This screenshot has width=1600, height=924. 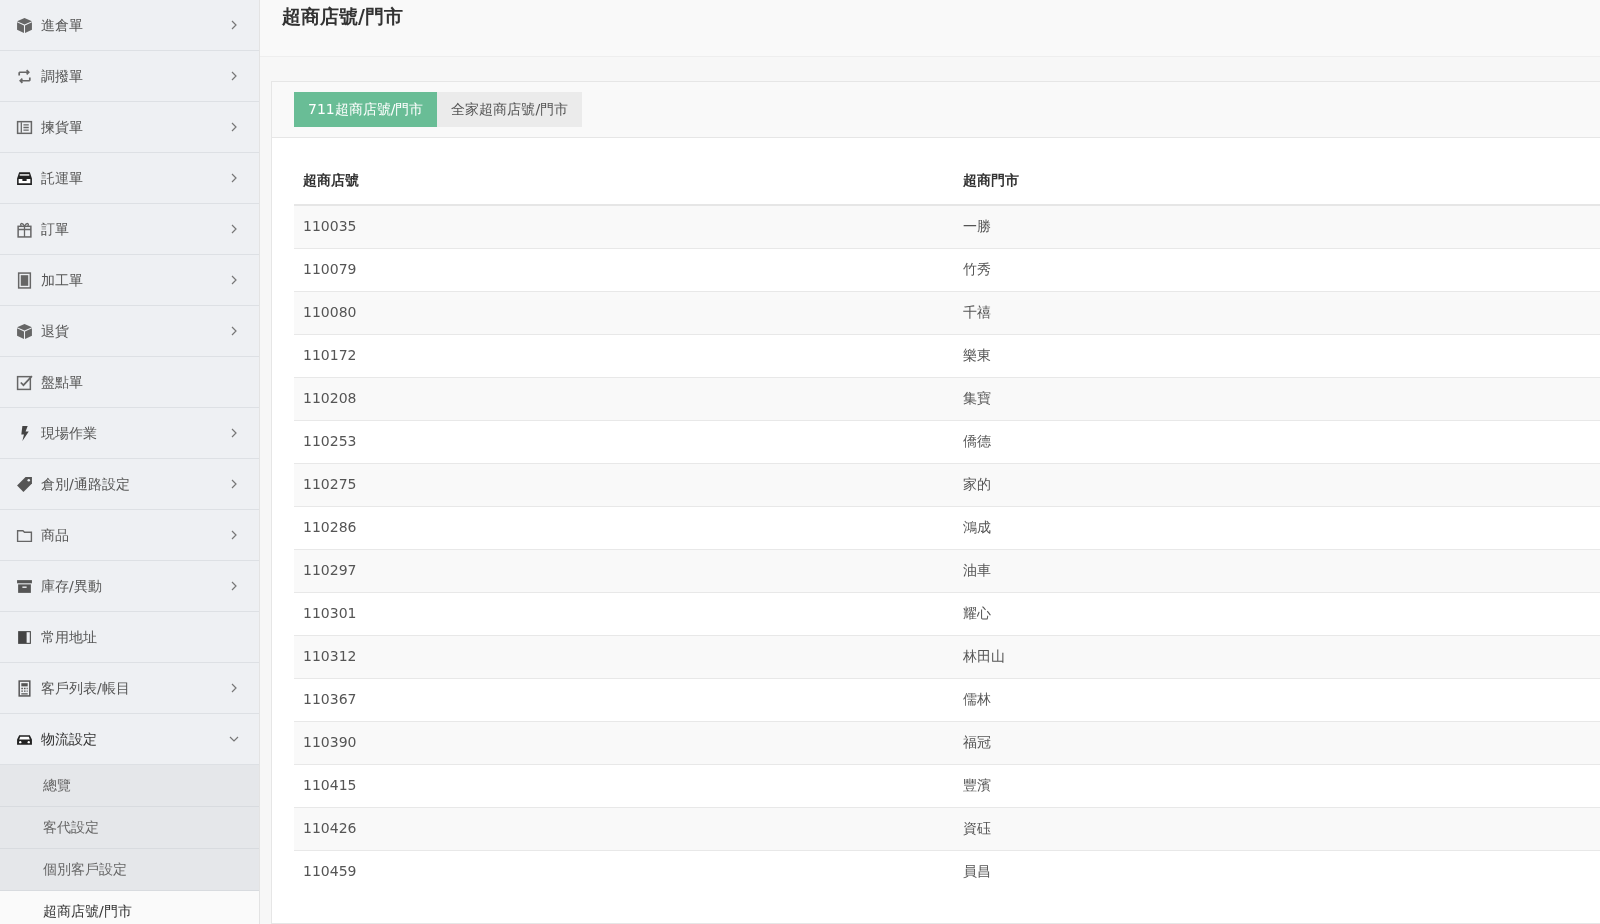 I want to click on table-cell: 一勝, so click(x=1276, y=226).